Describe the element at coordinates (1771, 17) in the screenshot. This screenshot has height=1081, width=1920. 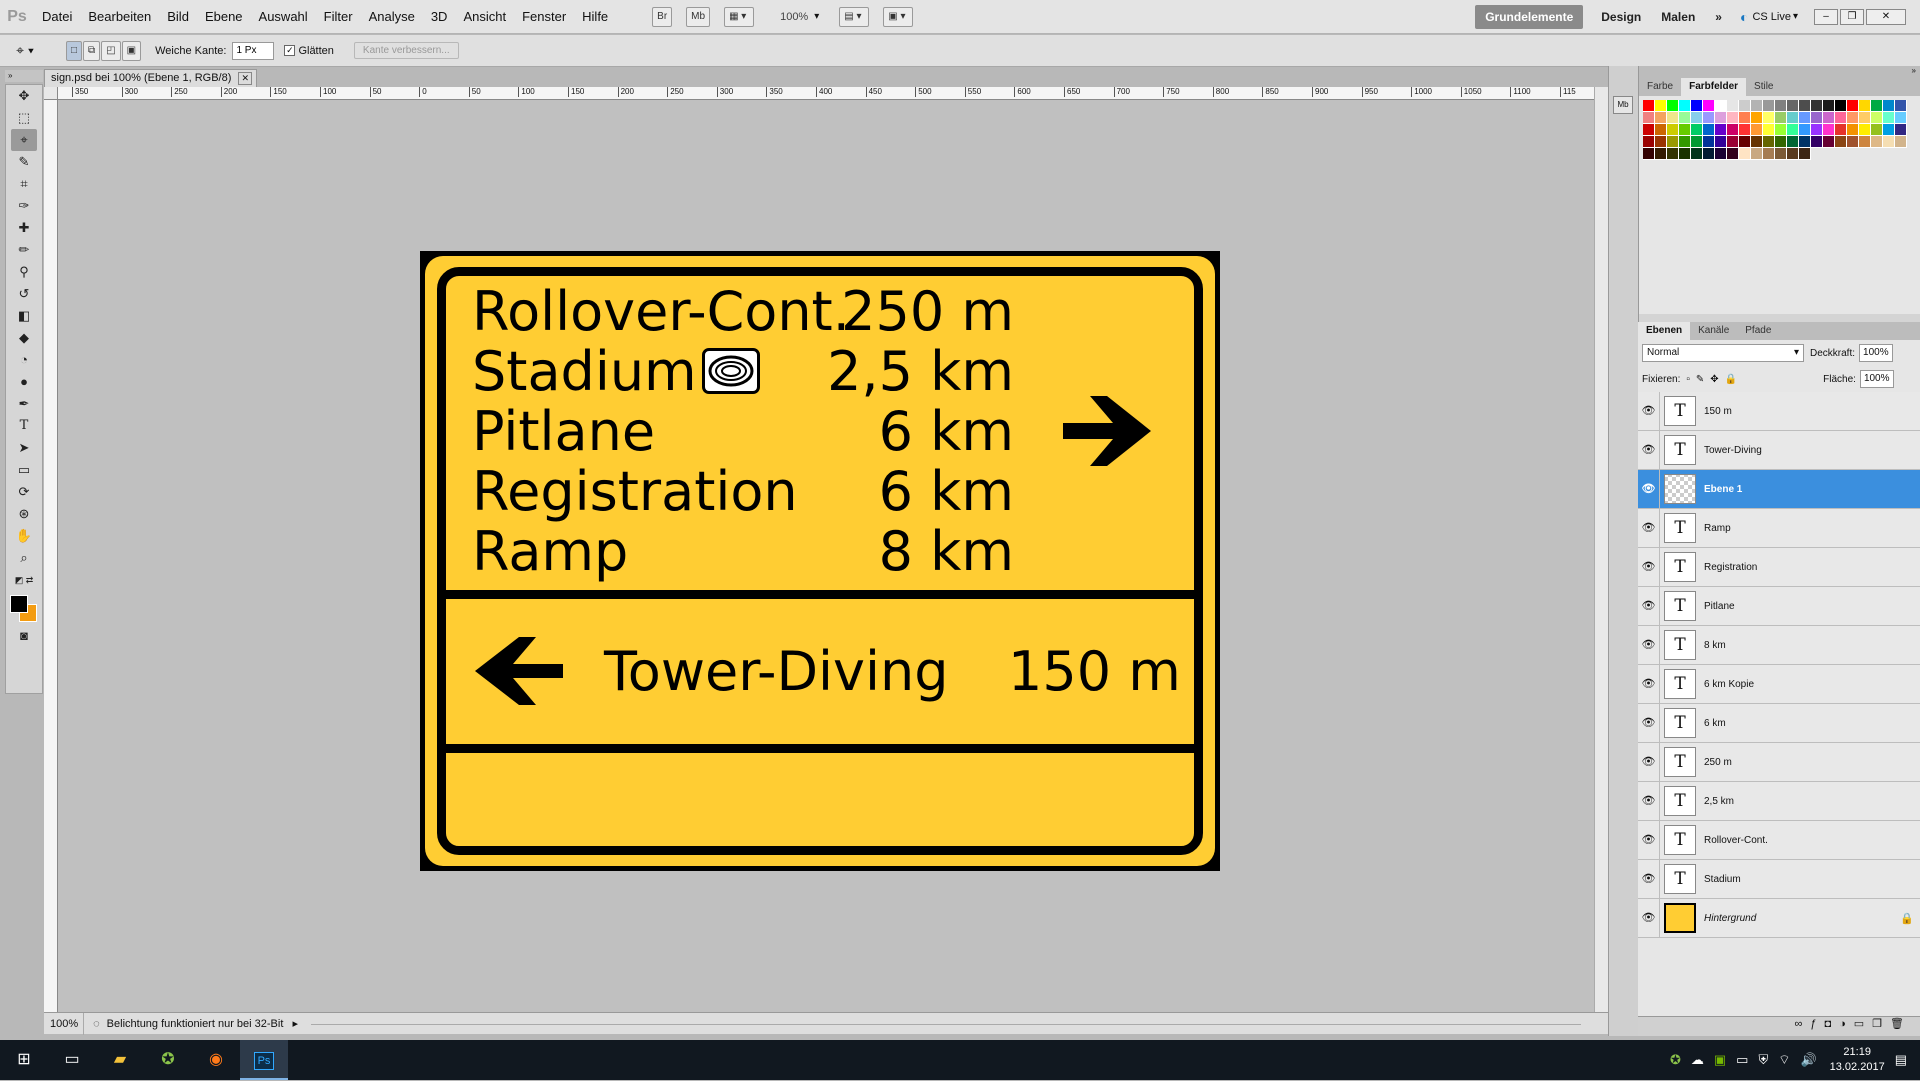
I see `cs-live-menu: CS Live` at that location.